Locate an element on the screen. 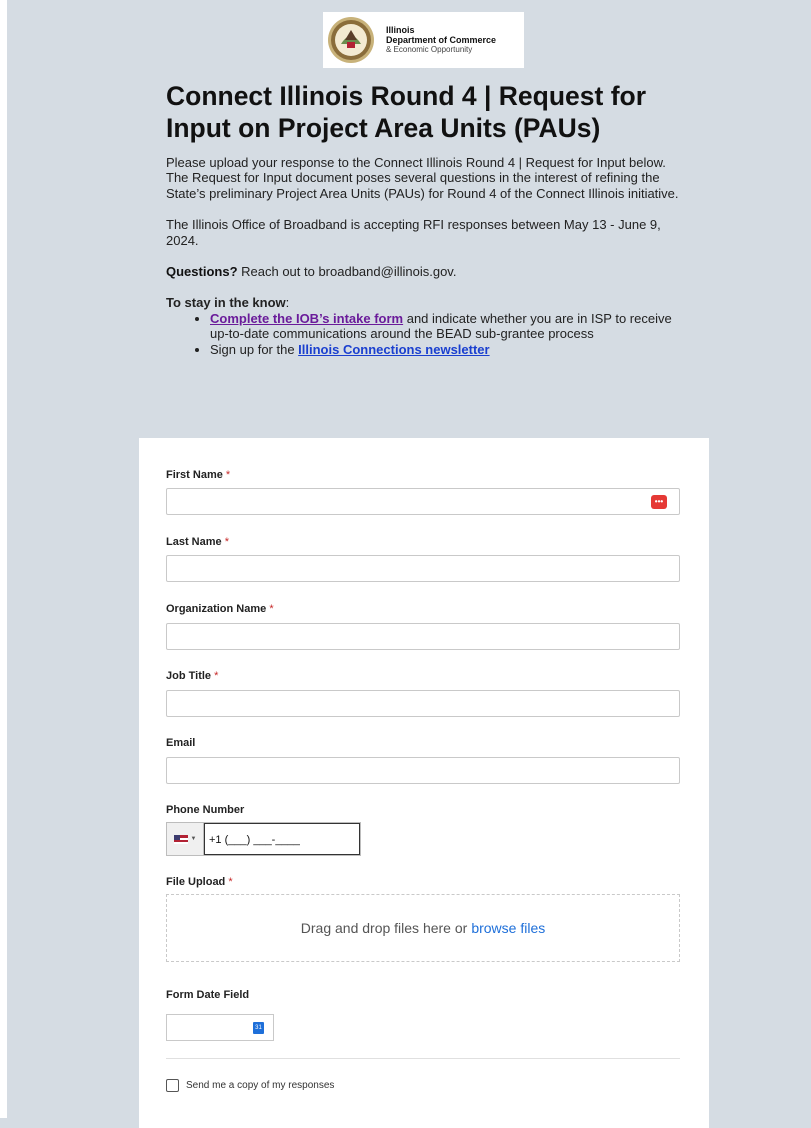 Image resolution: width=811 pixels, height=1128 pixels. logo-line-1: Illinois is located at coordinates (400, 30).